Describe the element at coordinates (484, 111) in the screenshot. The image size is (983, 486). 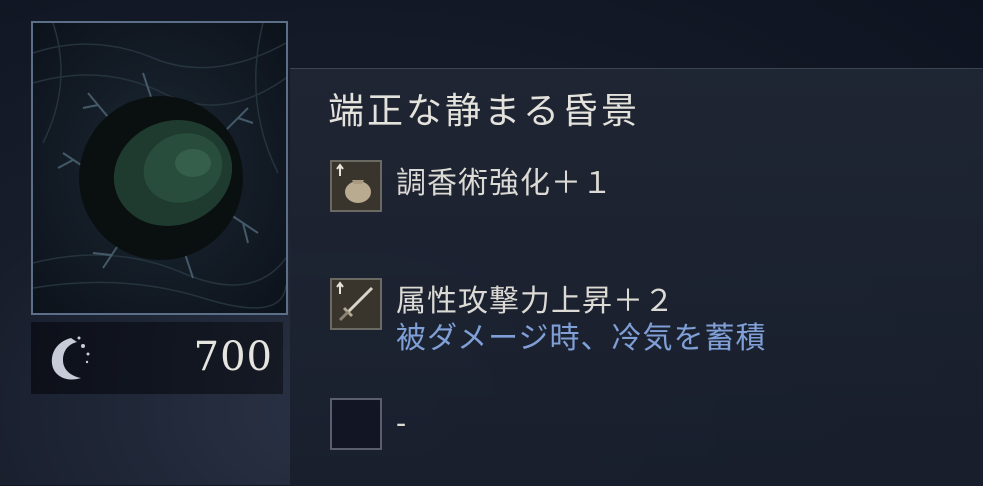
I see `item-name: 端正な静まる昏景` at that location.